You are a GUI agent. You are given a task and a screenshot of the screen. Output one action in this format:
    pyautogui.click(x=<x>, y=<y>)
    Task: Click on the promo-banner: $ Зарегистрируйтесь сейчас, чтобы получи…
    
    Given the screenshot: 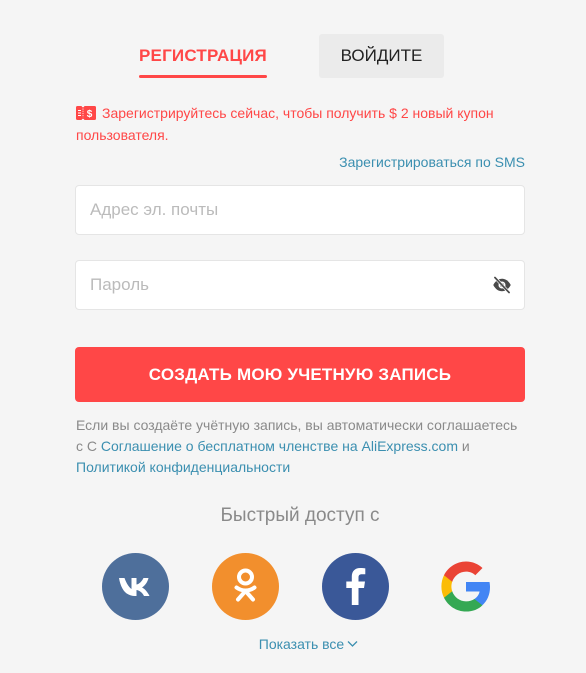 What is the action you would take?
    pyautogui.click(x=302, y=124)
    